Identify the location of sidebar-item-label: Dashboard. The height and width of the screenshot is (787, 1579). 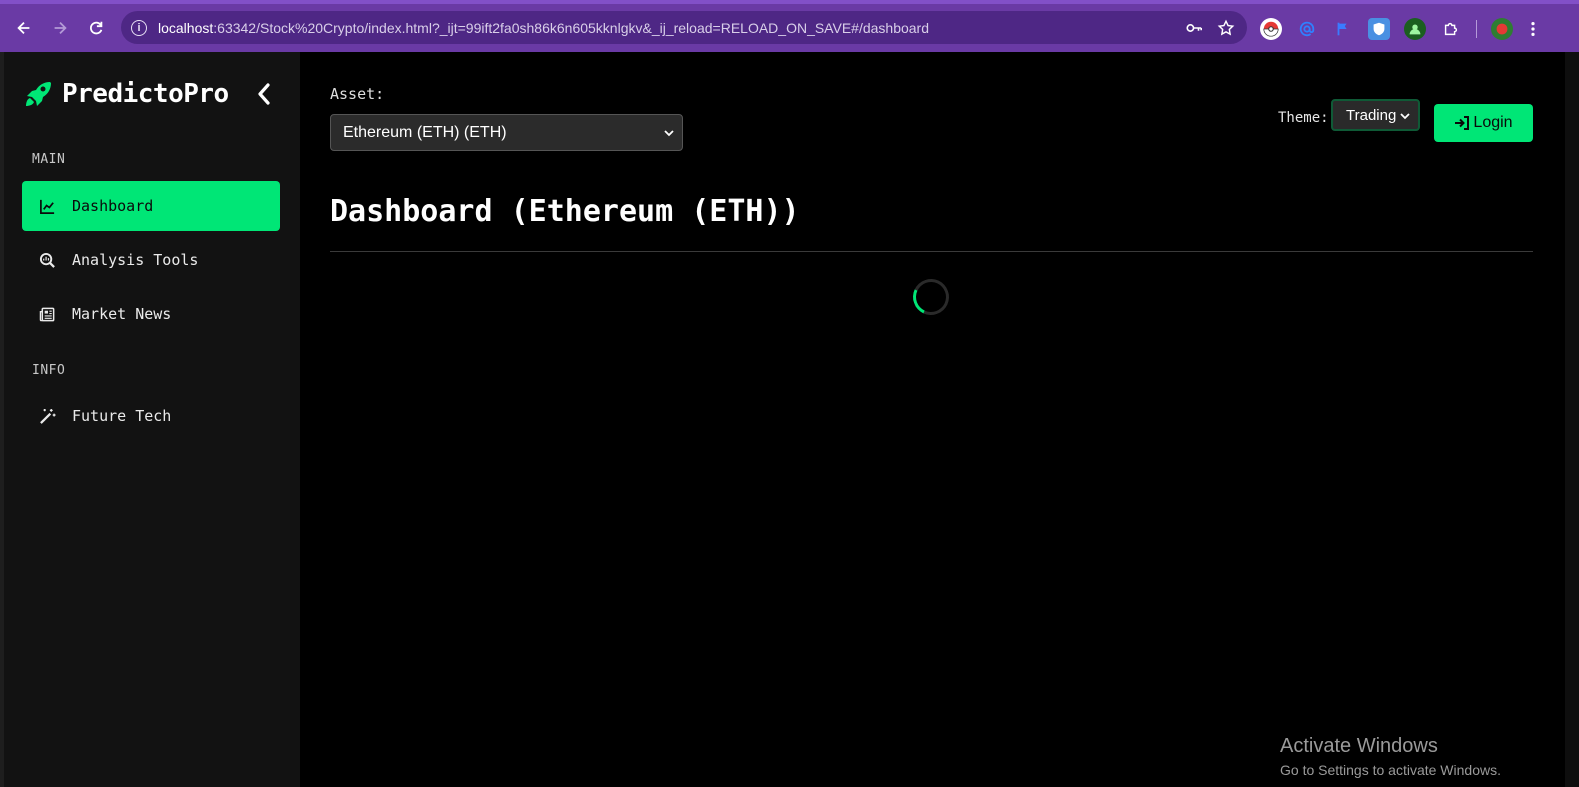
(113, 206).